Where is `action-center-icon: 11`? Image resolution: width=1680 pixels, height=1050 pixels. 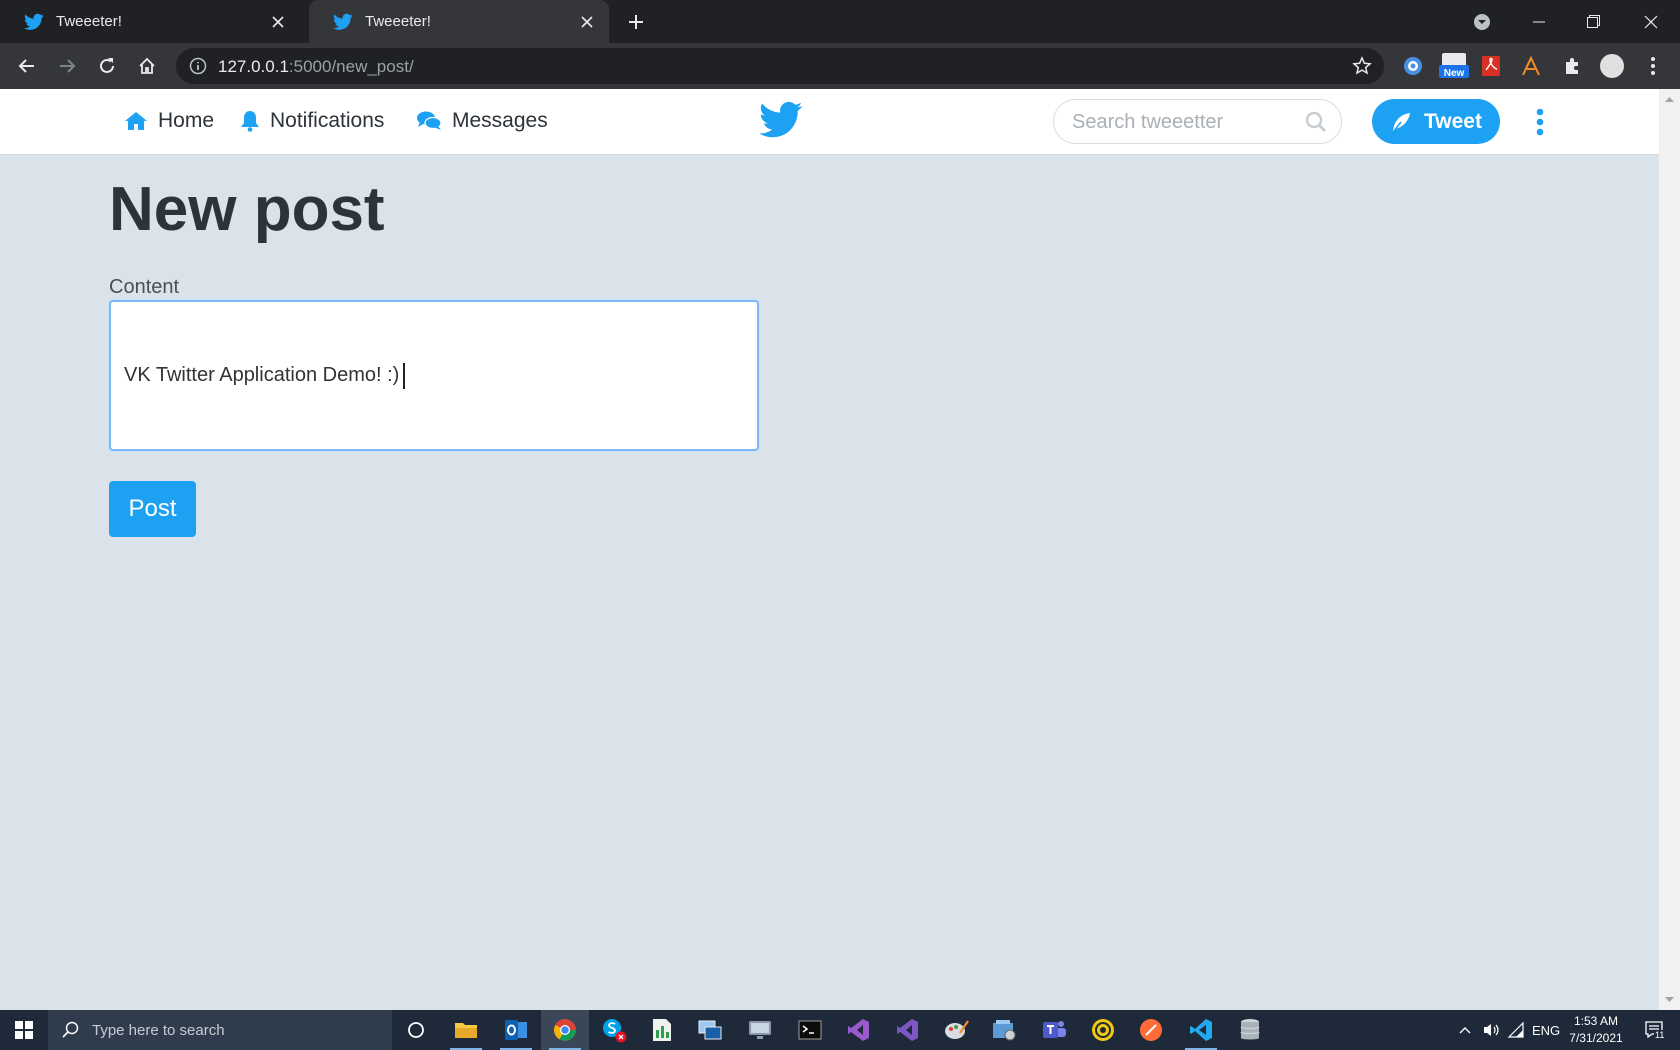
action-center-icon: 11 is located at coordinates (1655, 1030).